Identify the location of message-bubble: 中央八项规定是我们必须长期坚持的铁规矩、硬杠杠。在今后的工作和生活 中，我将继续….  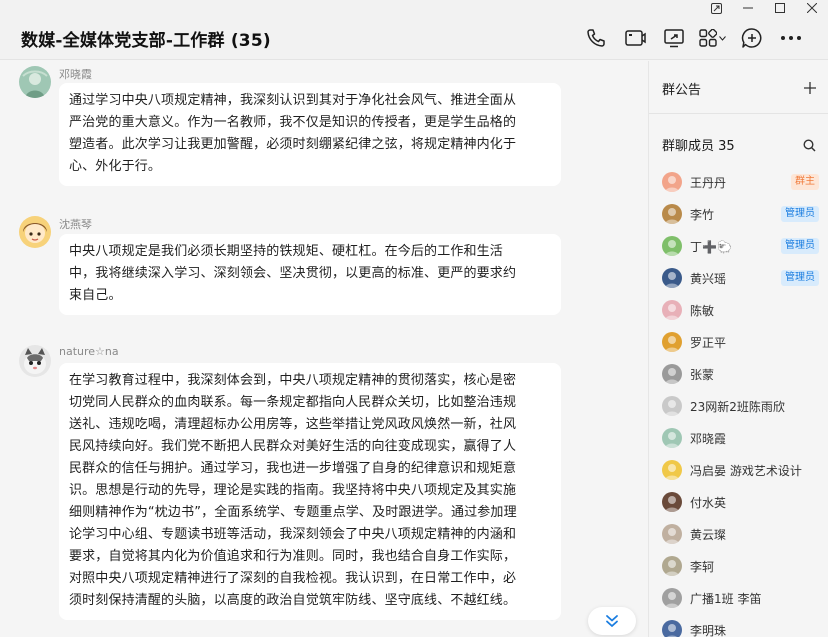
(310, 274).